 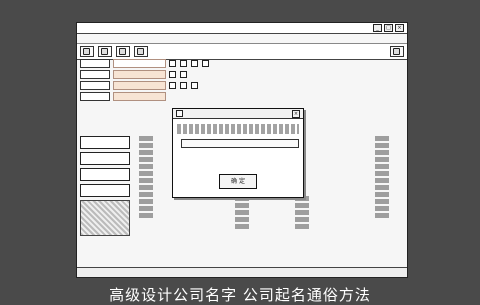 I want to click on search-form, so click(x=243, y=80).